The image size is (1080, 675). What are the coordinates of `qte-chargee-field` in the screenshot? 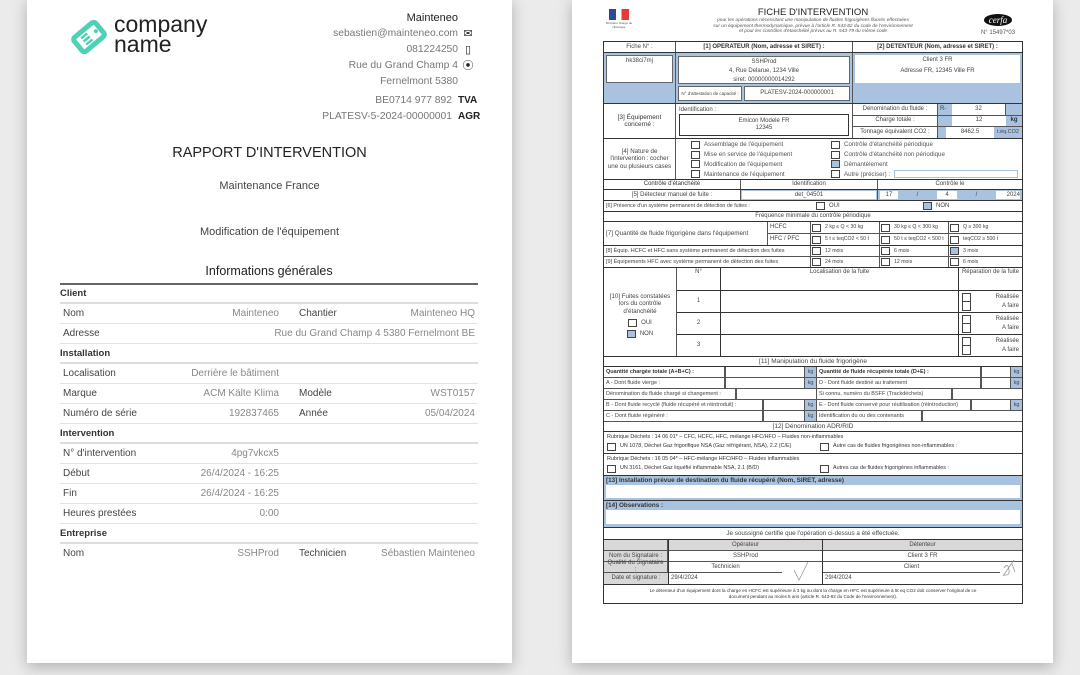 It's located at (765, 372).